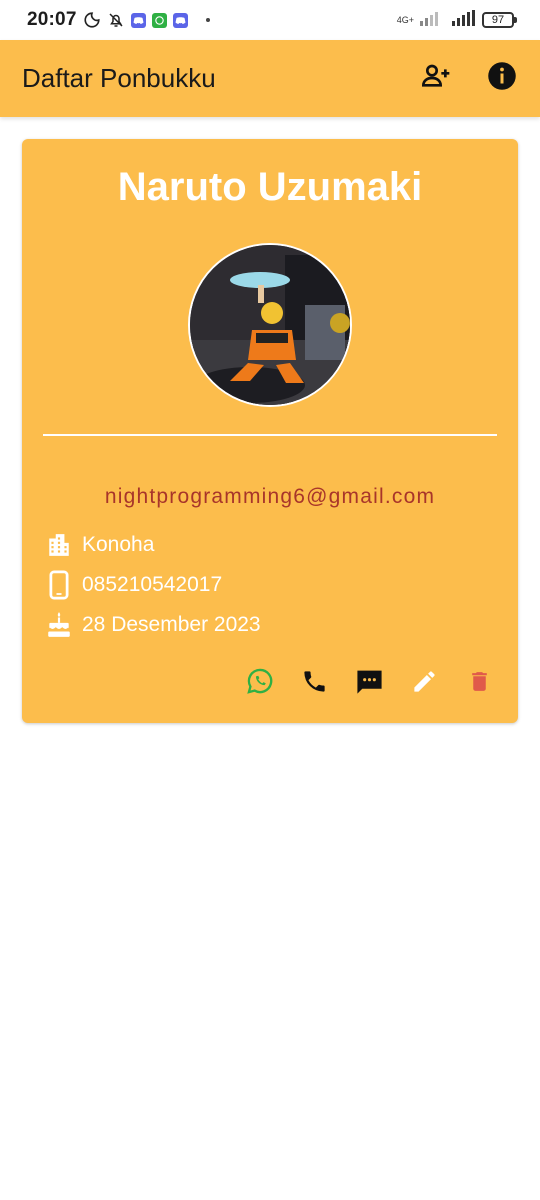 The width and height of the screenshot is (540, 1200). I want to click on call-button, so click(314, 683).